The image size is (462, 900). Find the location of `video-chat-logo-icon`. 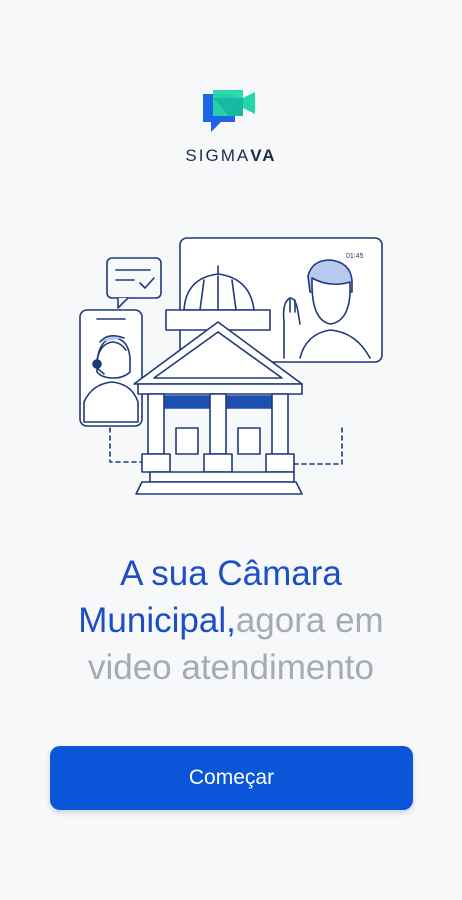

video-chat-logo-icon is located at coordinates (229, 111).